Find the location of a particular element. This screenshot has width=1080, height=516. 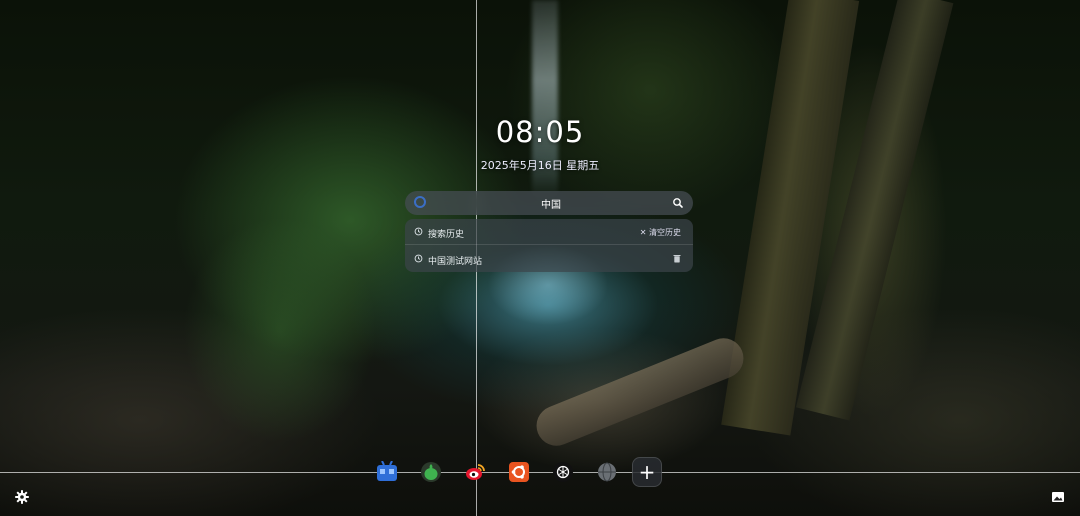

log-wallpaper is located at coordinates (640, 392).